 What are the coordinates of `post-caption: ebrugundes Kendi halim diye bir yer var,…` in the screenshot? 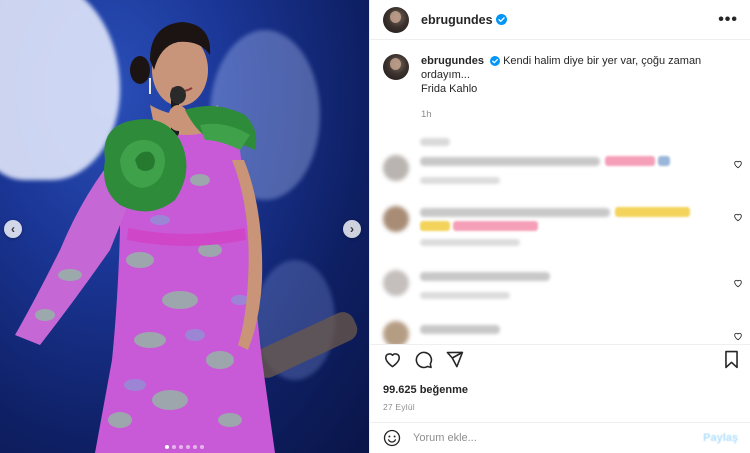 It's located at (560, 81).